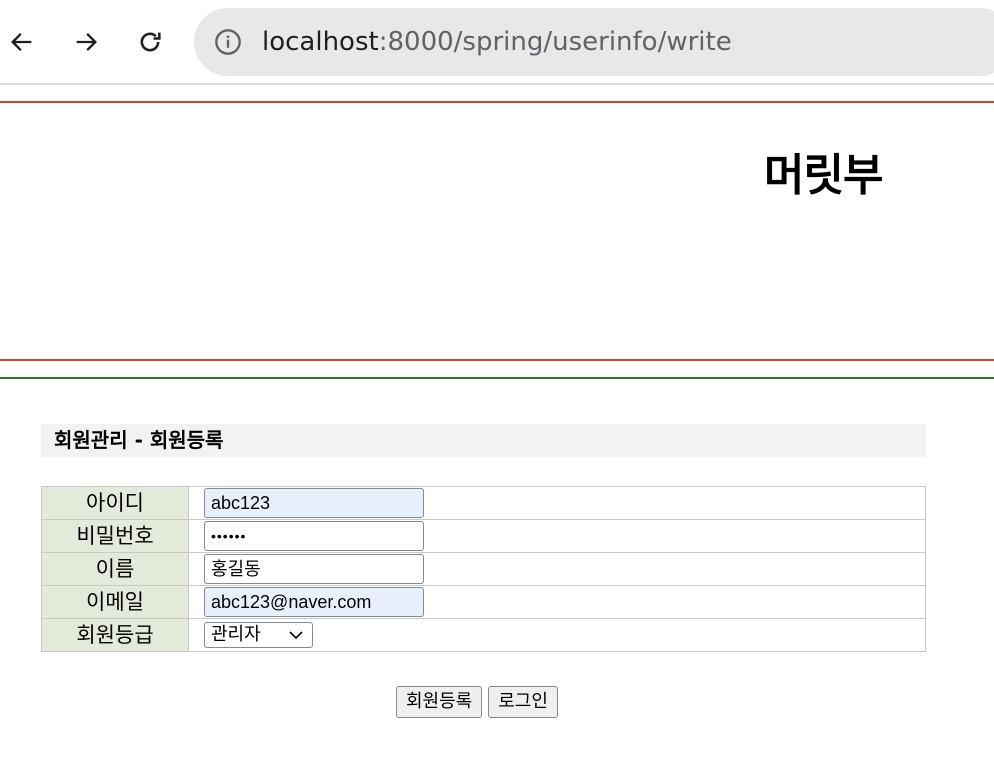  I want to click on userid-input: abc123, so click(314, 503).